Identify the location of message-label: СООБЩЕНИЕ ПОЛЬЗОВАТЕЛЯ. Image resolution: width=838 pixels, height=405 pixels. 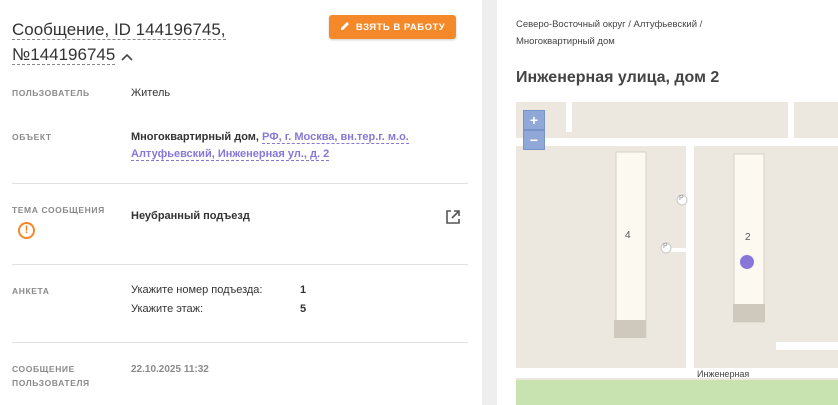
(51, 376).